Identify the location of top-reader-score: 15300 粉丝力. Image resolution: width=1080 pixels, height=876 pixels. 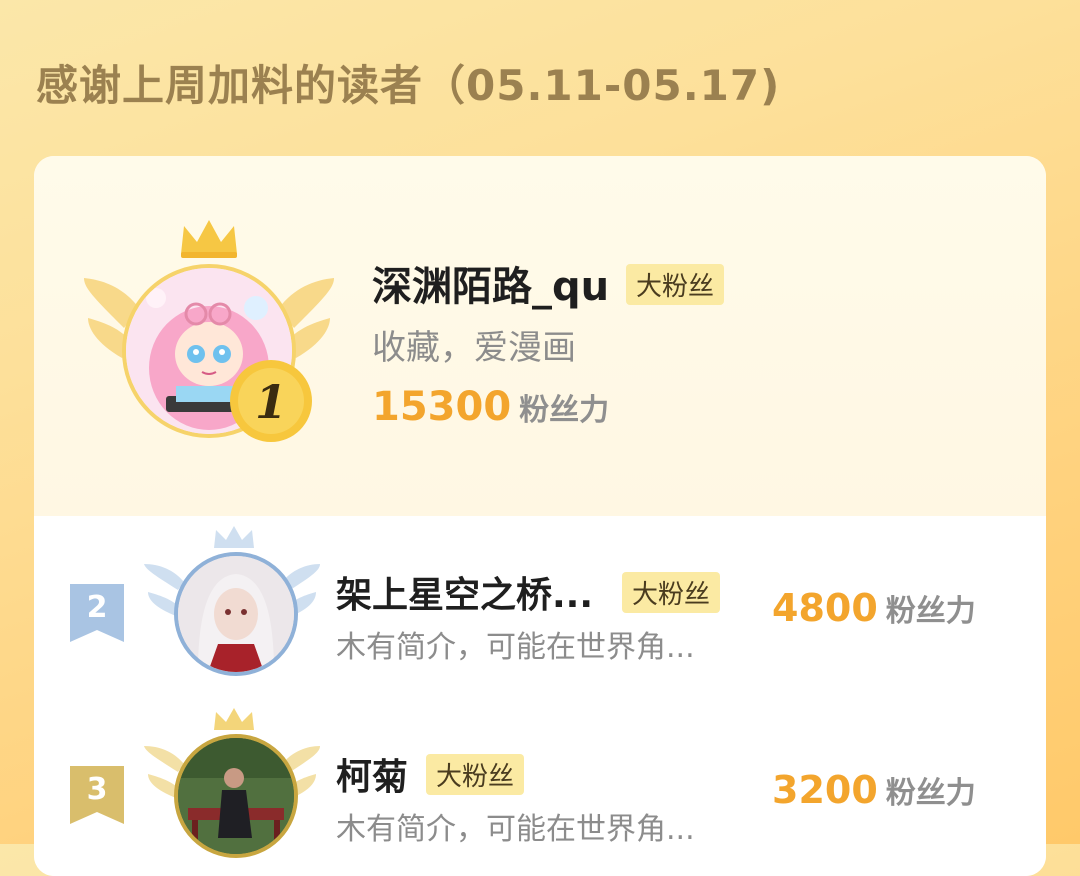
(490, 407).